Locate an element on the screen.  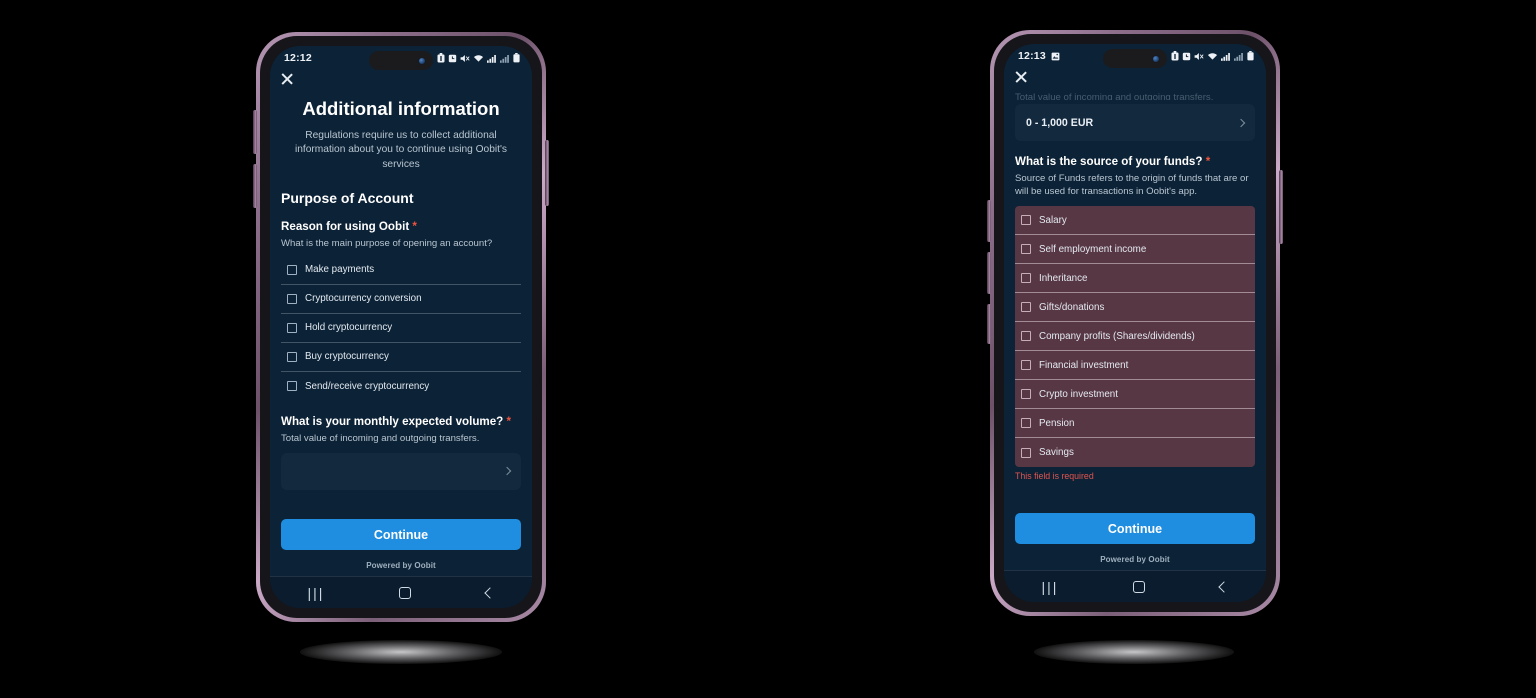
page-title: Additional information is located at coordinates (401, 108).